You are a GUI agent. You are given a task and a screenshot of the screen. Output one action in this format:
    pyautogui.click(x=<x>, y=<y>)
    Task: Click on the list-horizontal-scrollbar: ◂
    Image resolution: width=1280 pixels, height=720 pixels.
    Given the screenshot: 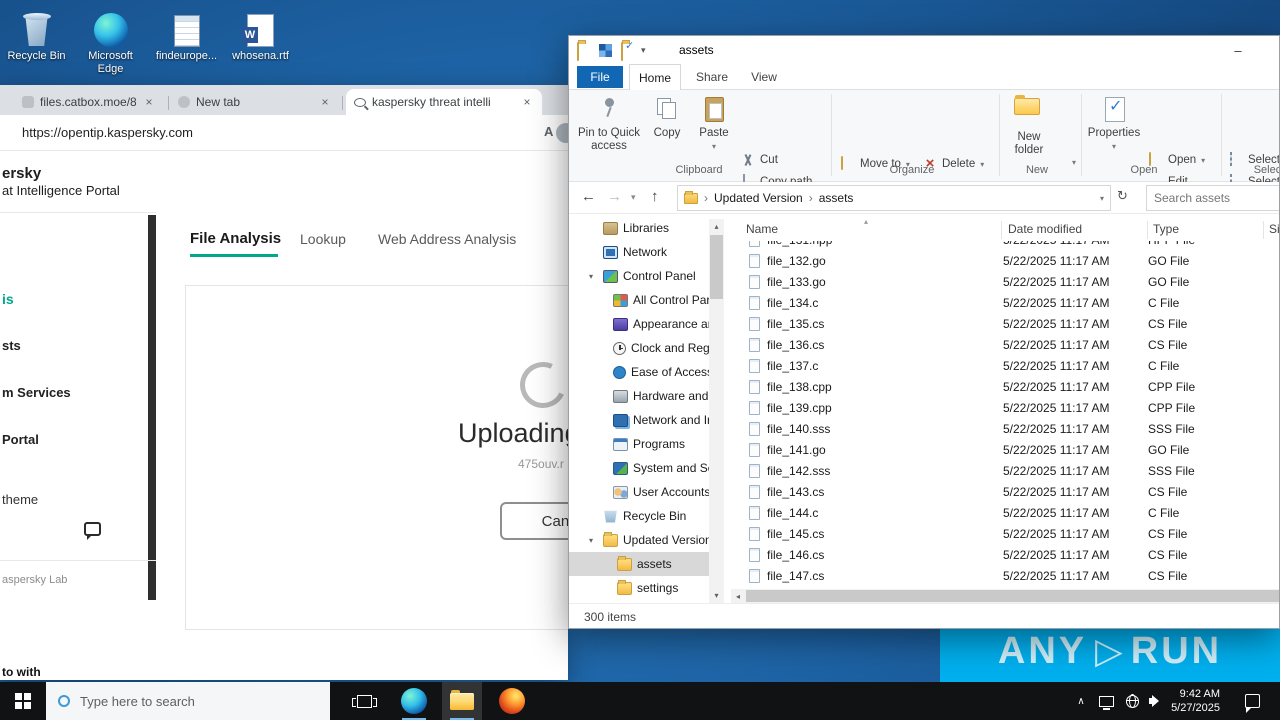 What is the action you would take?
    pyautogui.click(x=1005, y=596)
    